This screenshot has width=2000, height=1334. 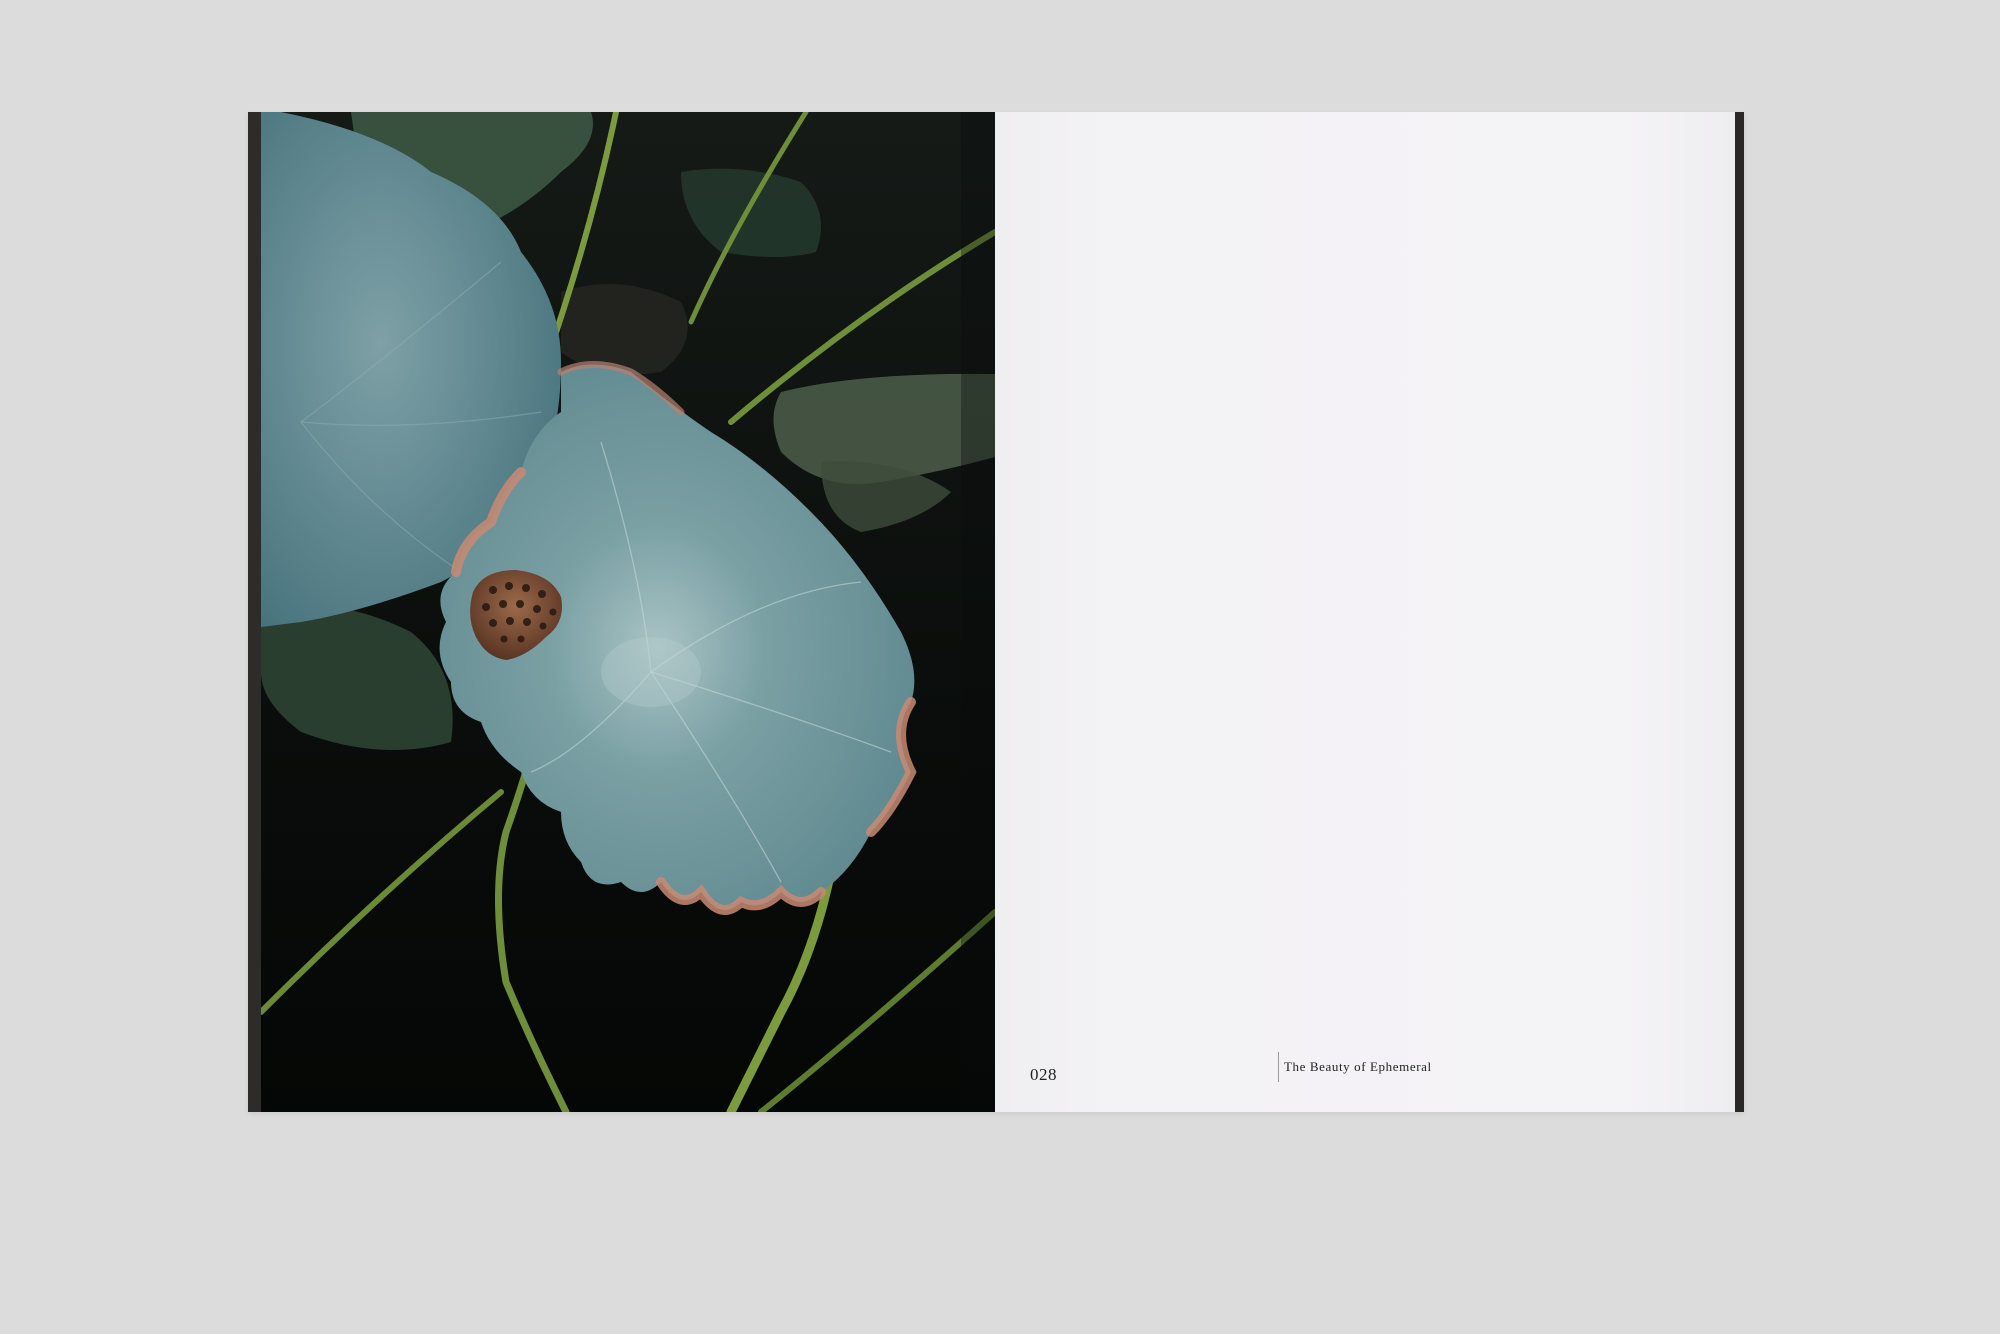 I want to click on book-edge-left, so click(x=254, y=612).